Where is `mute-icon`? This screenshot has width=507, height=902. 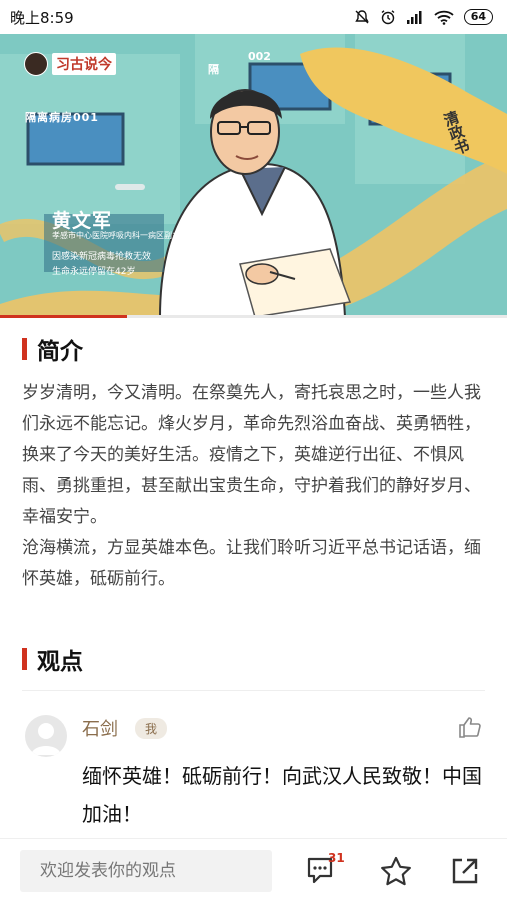 mute-icon is located at coordinates (361, 17).